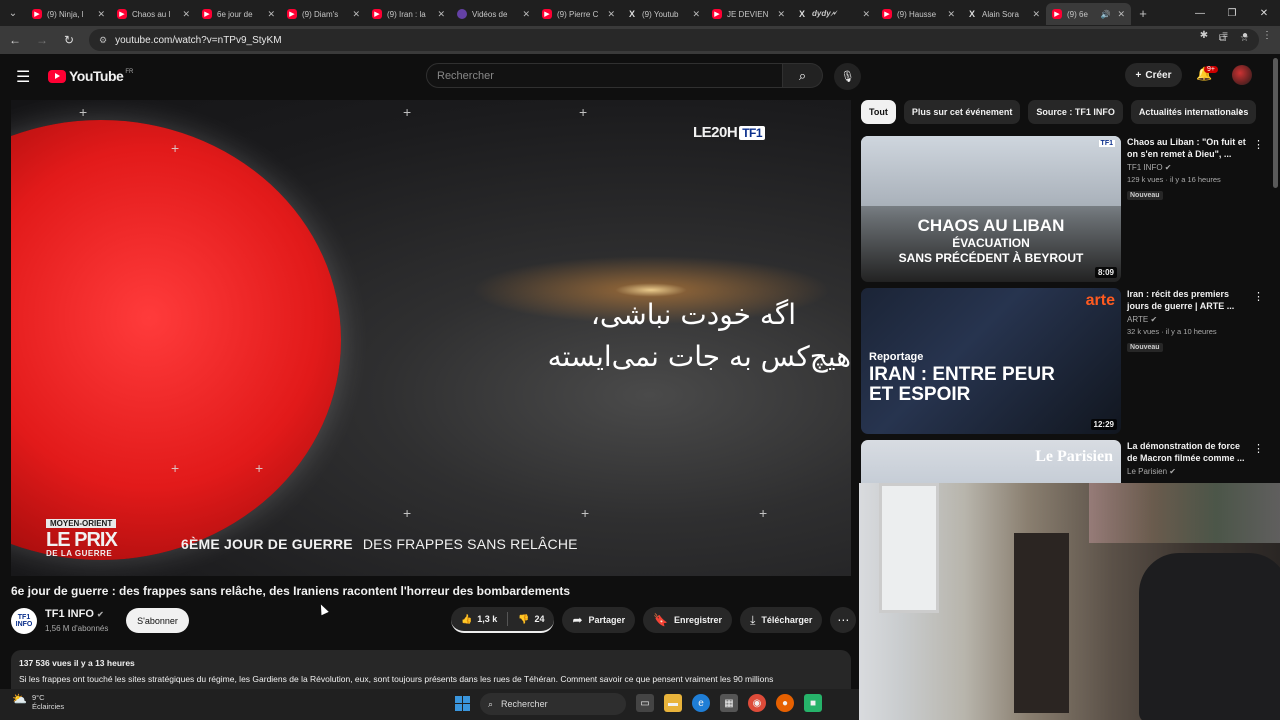 The image size is (1280, 720). I want to click on tab-search-icon: ⌄, so click(13, 13).